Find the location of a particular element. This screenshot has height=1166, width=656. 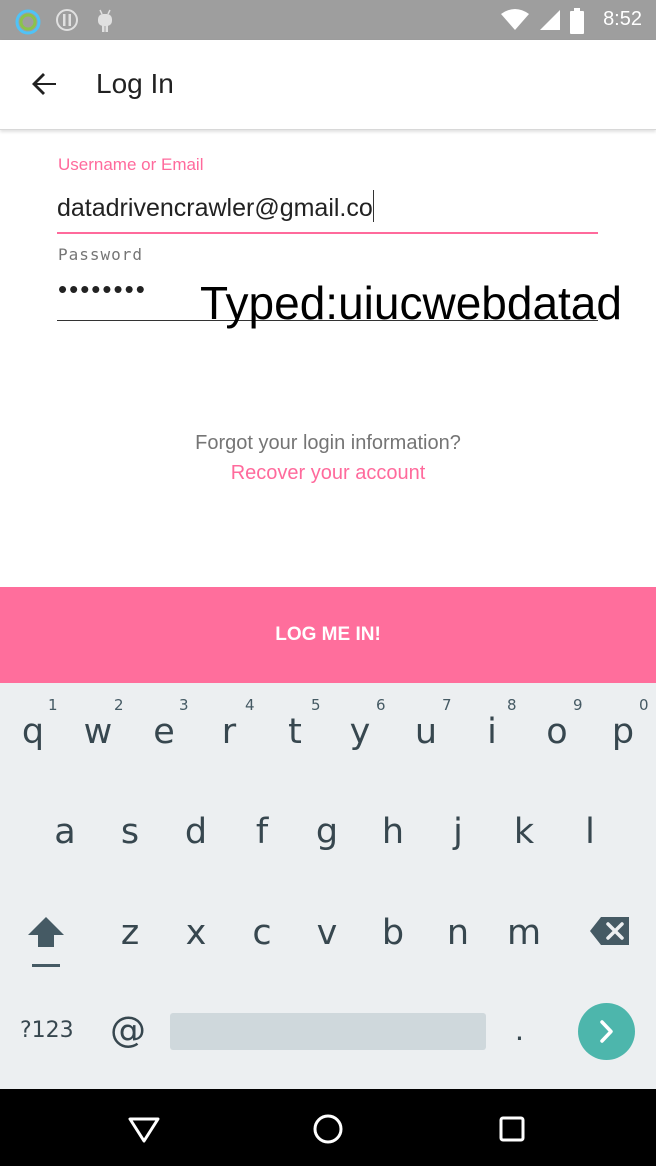

key-q: q is located at coordinates (33, 732).